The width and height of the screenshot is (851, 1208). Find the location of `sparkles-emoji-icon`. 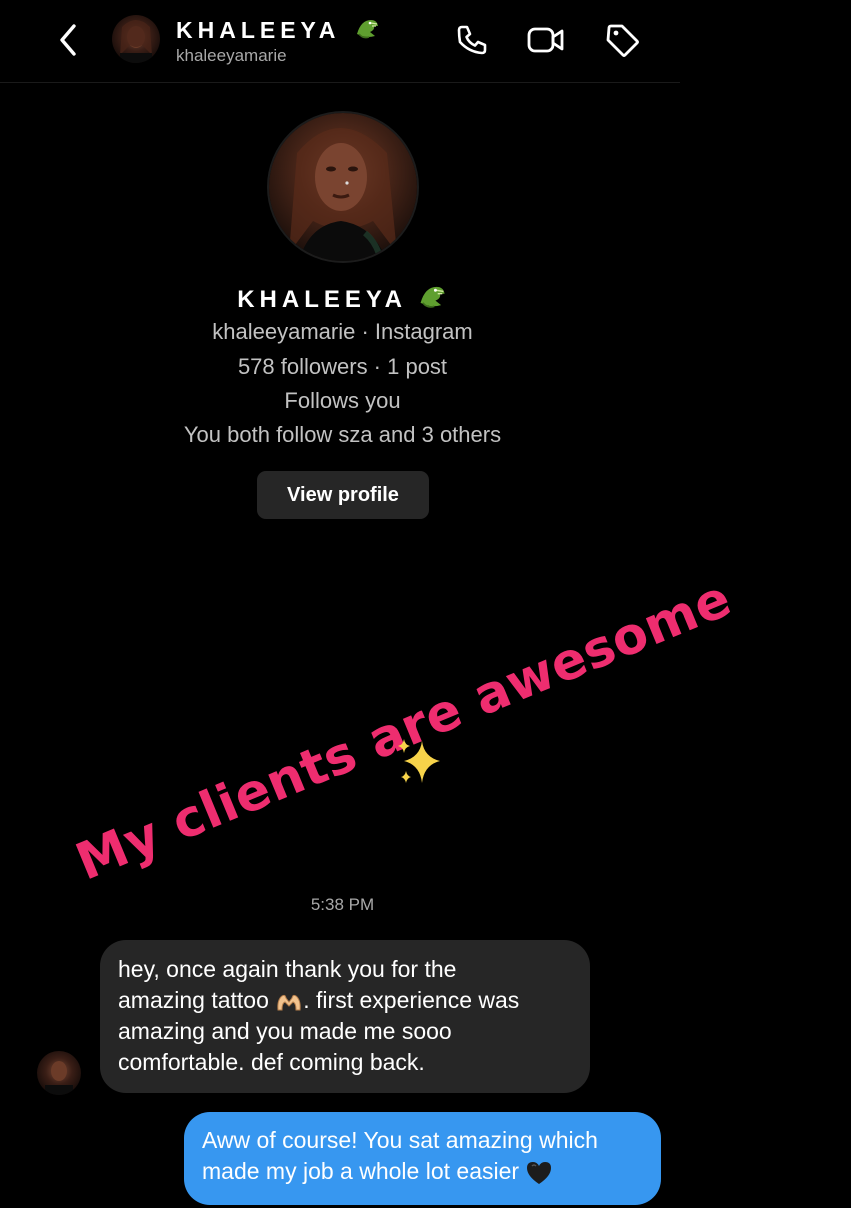

sparkles-emoji-icon is located at coordinates (419, 761).